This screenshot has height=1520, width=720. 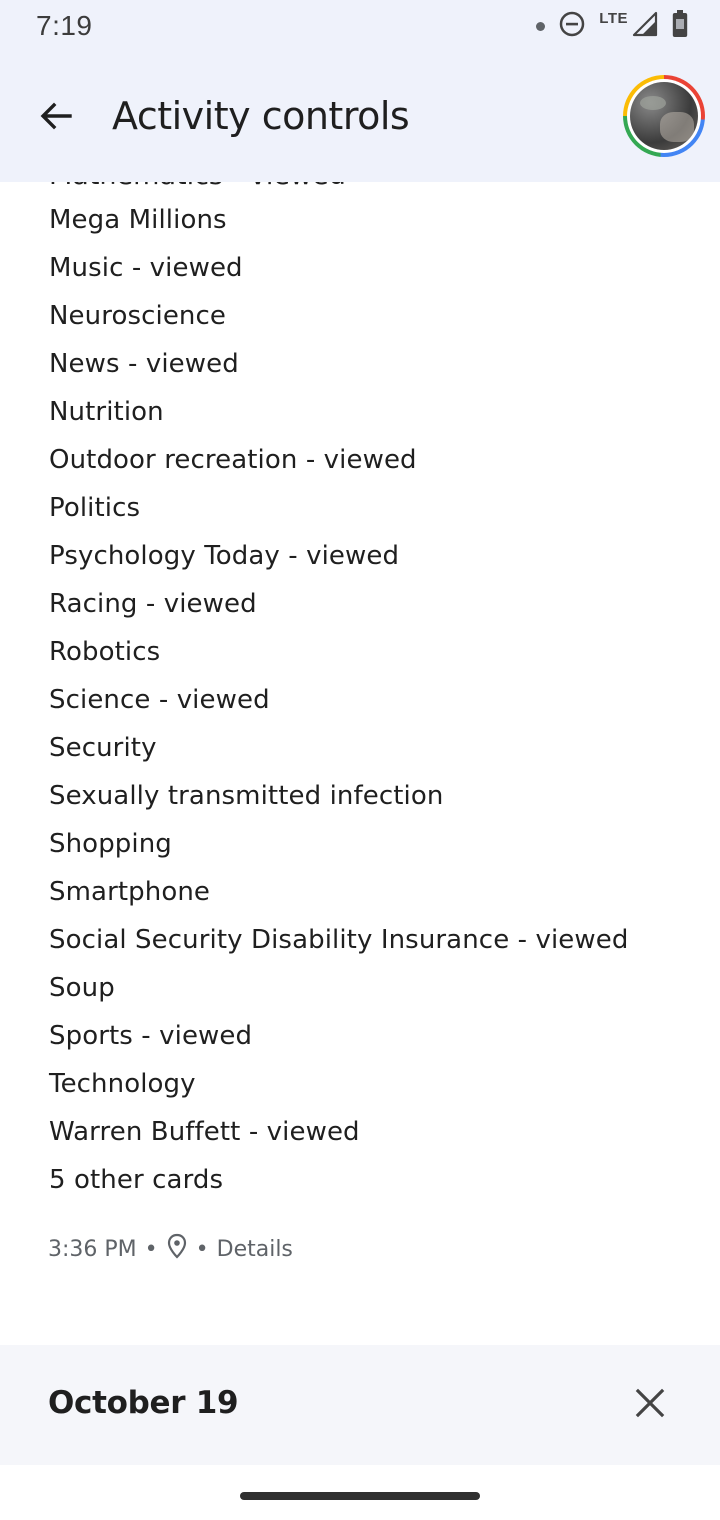 I want to click on topic-item: Politics, so click(x=95, y=508).